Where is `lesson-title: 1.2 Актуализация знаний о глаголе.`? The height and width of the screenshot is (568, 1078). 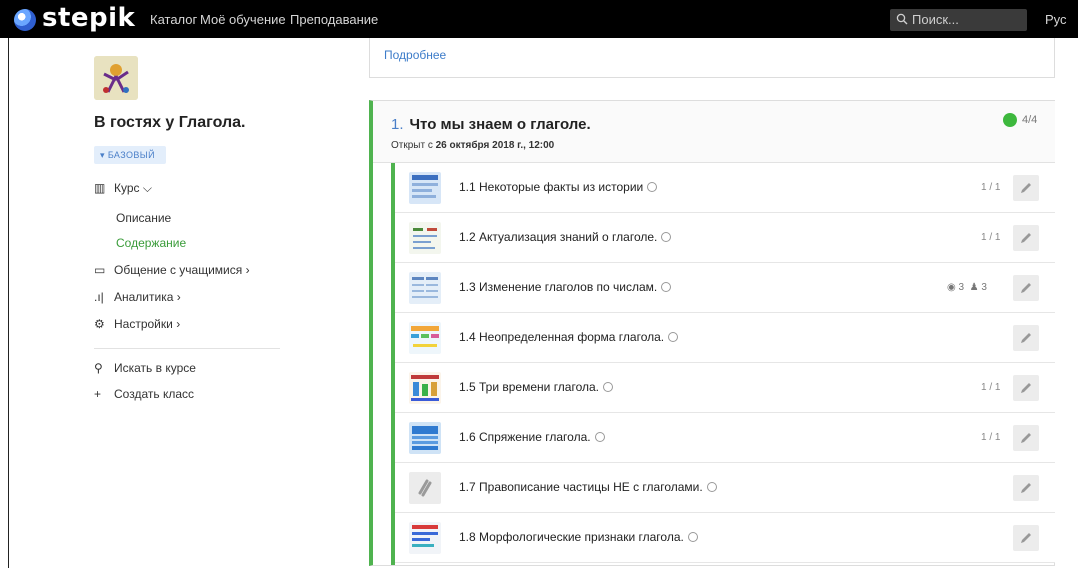
lesson-title: 1.2 Актуализация знаний о глаголе. is located at coordinates (565, 237).